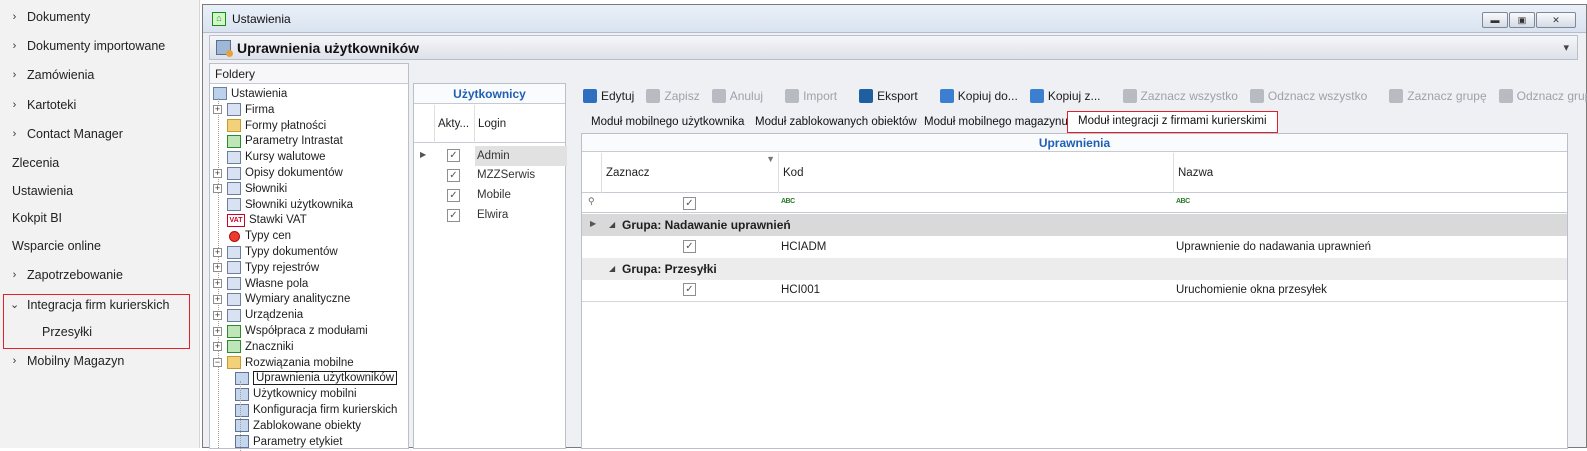  What do you see at coordinates (490, 156) in the screenshot?
I see `user-row: ▶ ✓ Admin` at bounding box center [490, 156].